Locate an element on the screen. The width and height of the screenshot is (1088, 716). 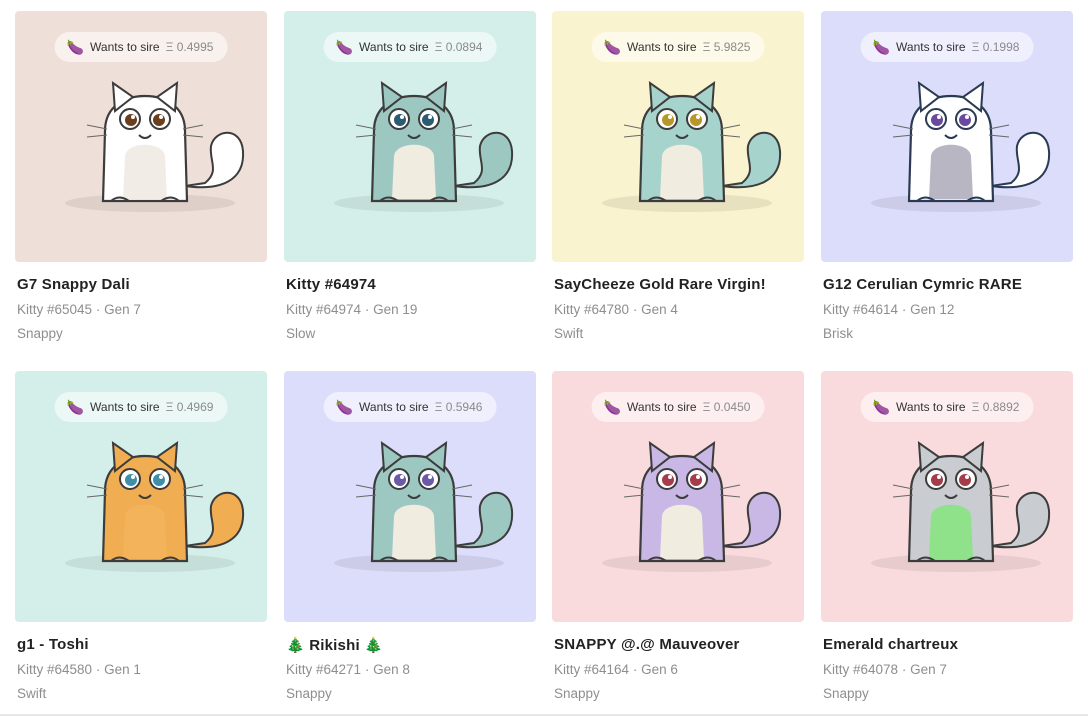
sire-price: Ξ 0.4995 is located at coordinates (189, 47).